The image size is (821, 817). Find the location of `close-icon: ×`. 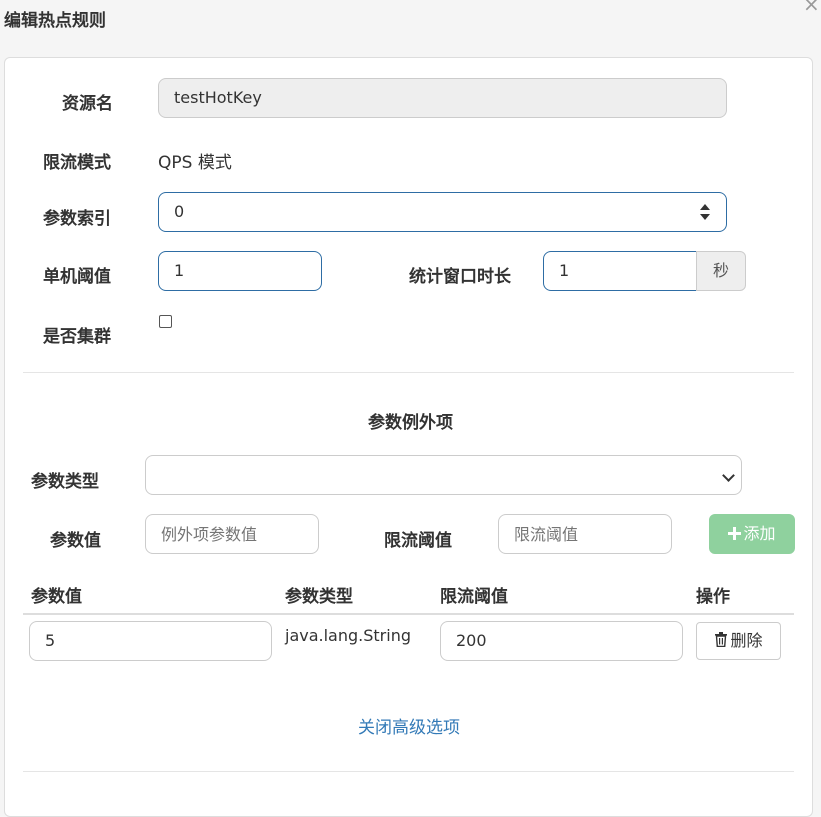

close-icon: × is located at coordinates (811, 8).